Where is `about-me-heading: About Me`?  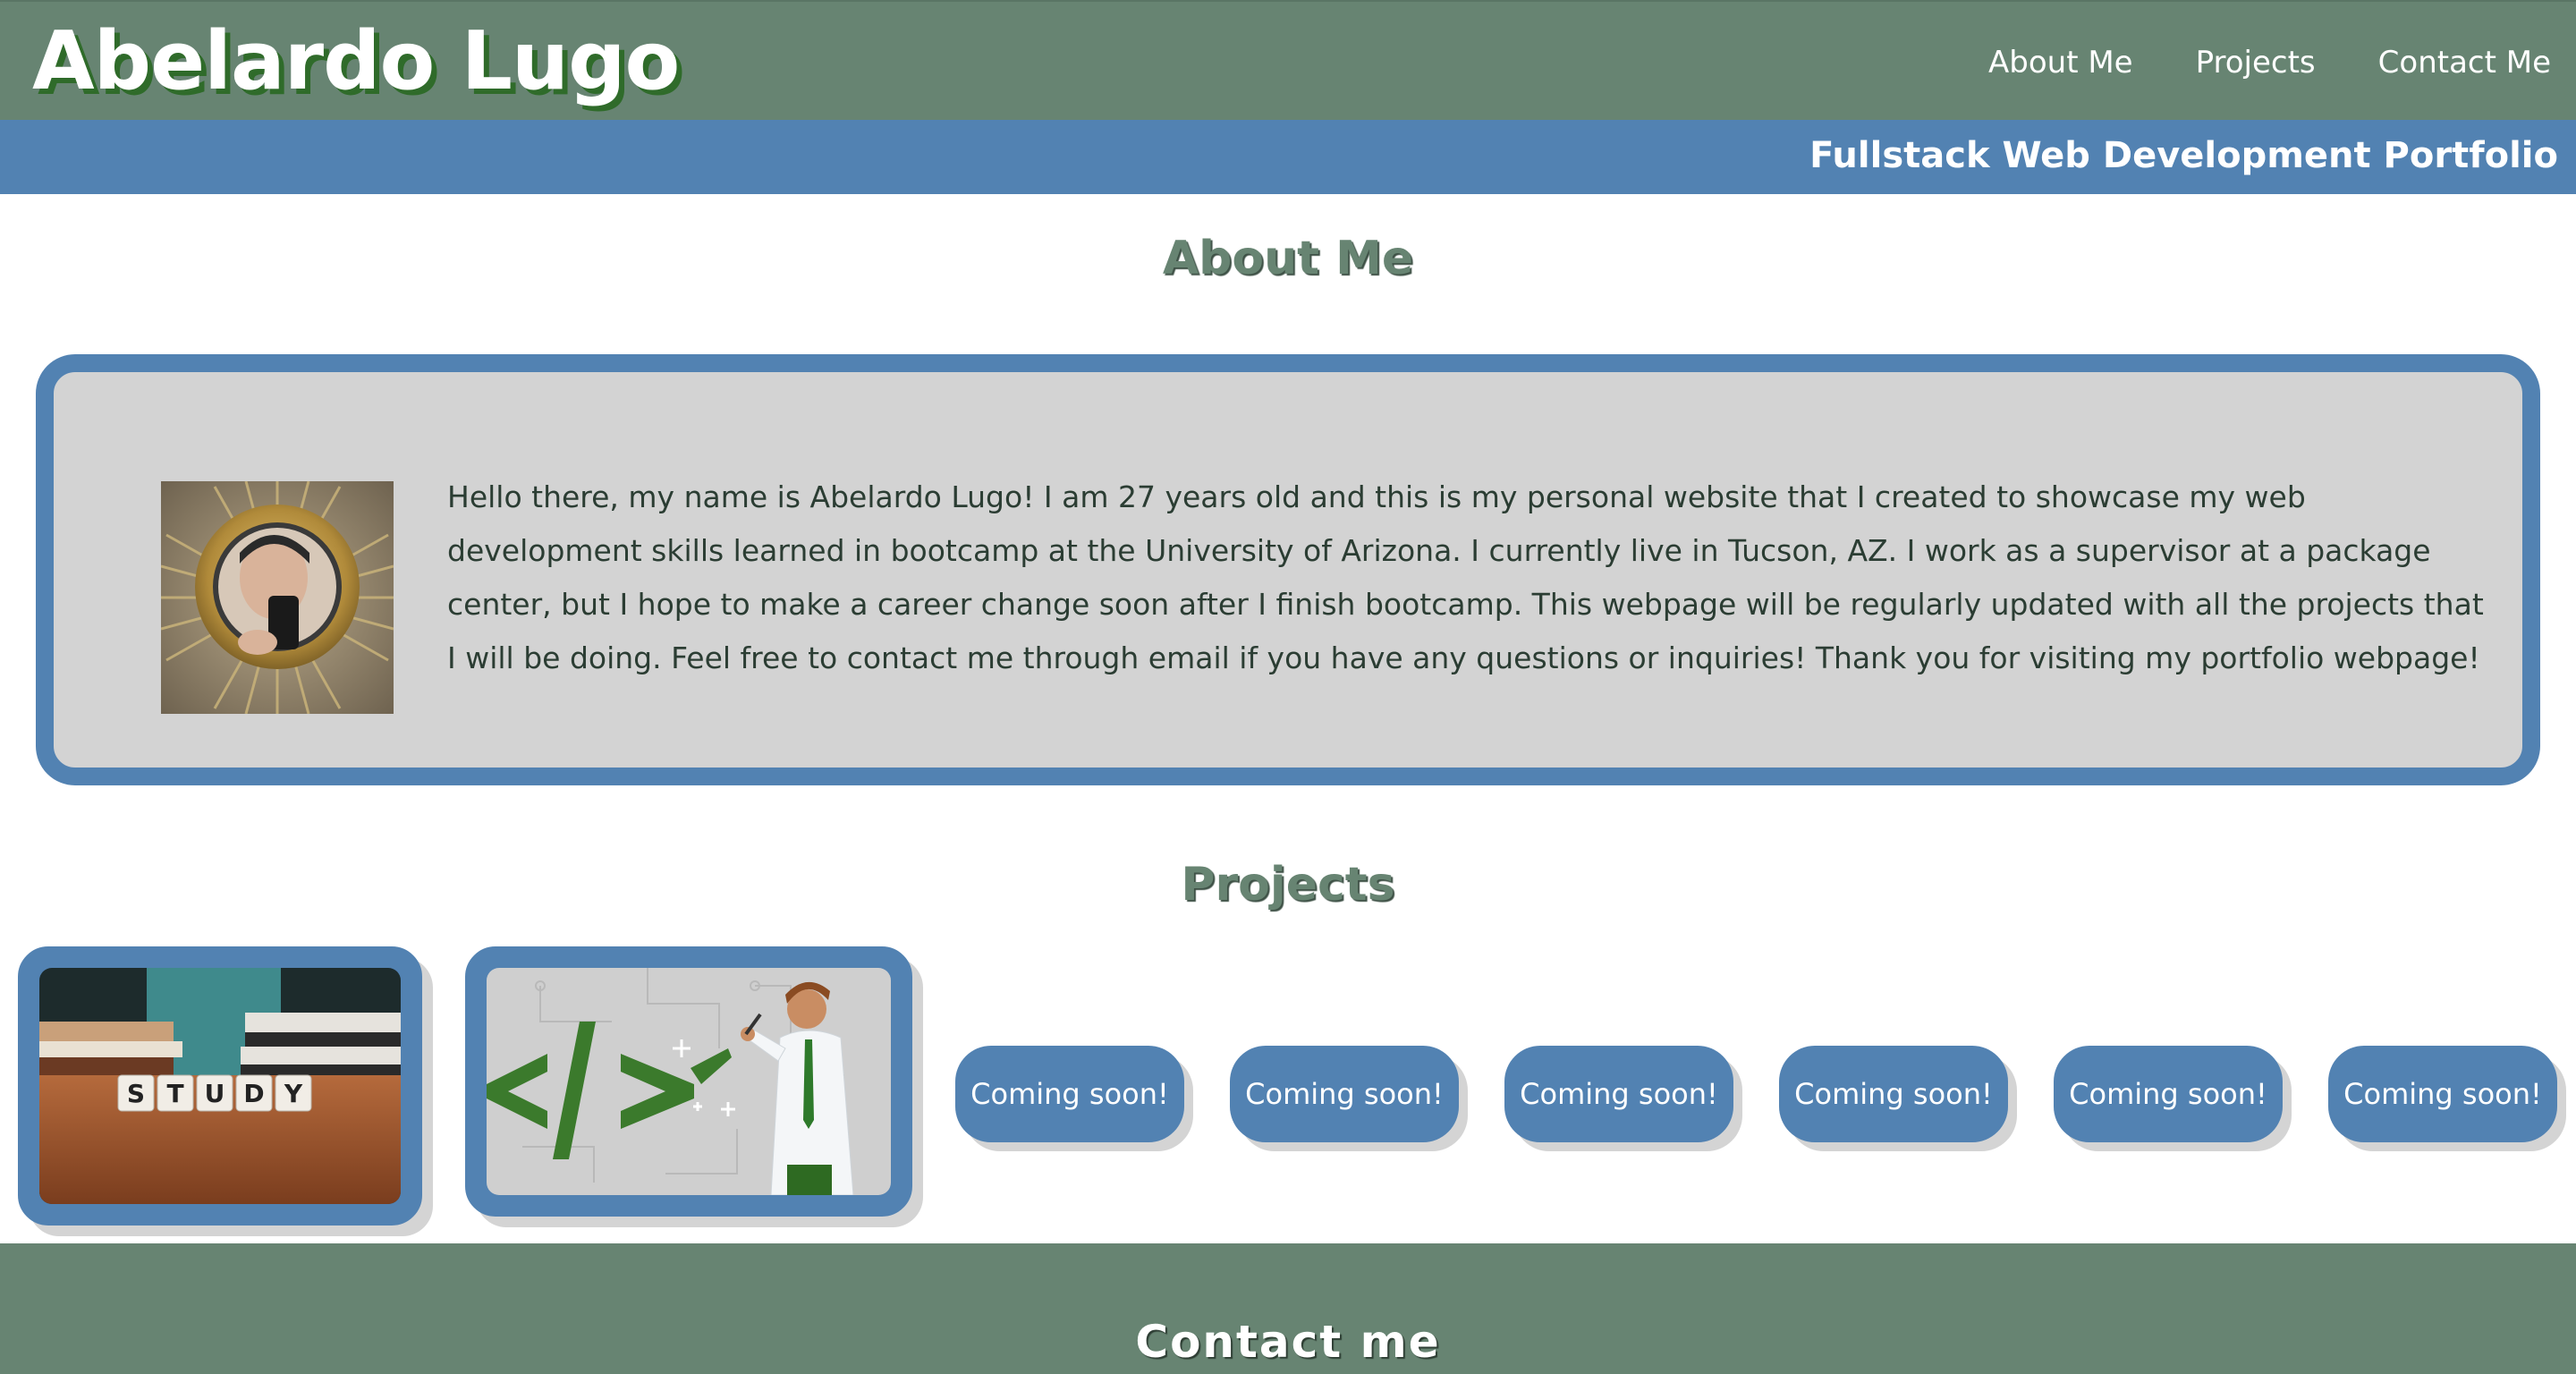 about-me-heading: About Me is located at coordinates (1288, 258).